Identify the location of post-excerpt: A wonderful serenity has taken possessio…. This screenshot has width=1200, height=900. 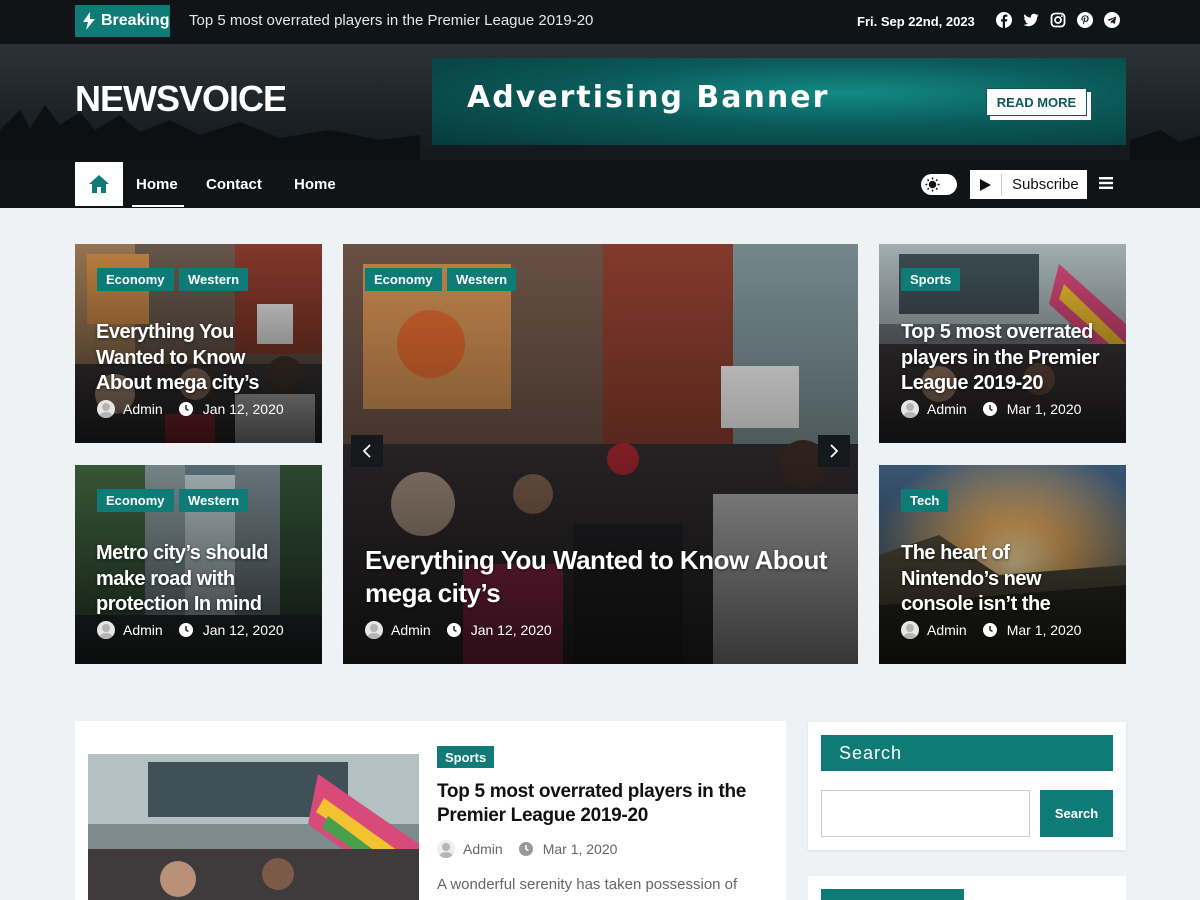
(587, 884).